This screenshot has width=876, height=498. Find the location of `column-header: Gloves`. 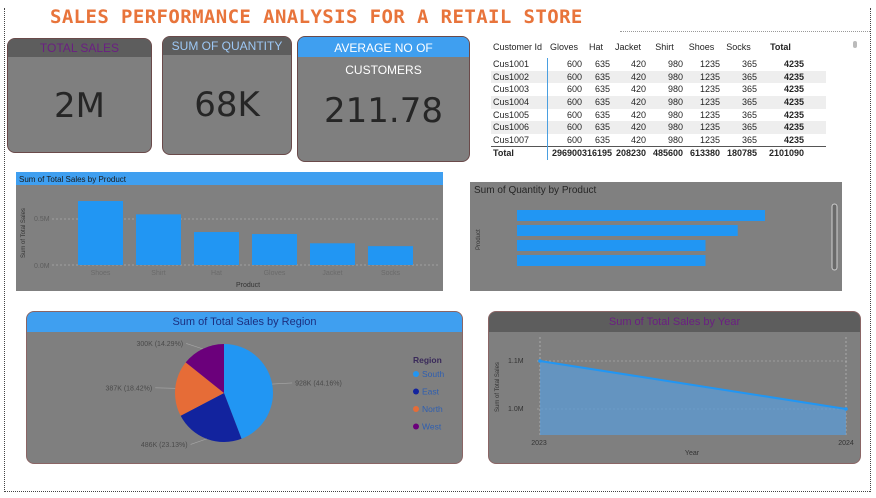

column-header: Gloves is located at coordinates (564, 47).